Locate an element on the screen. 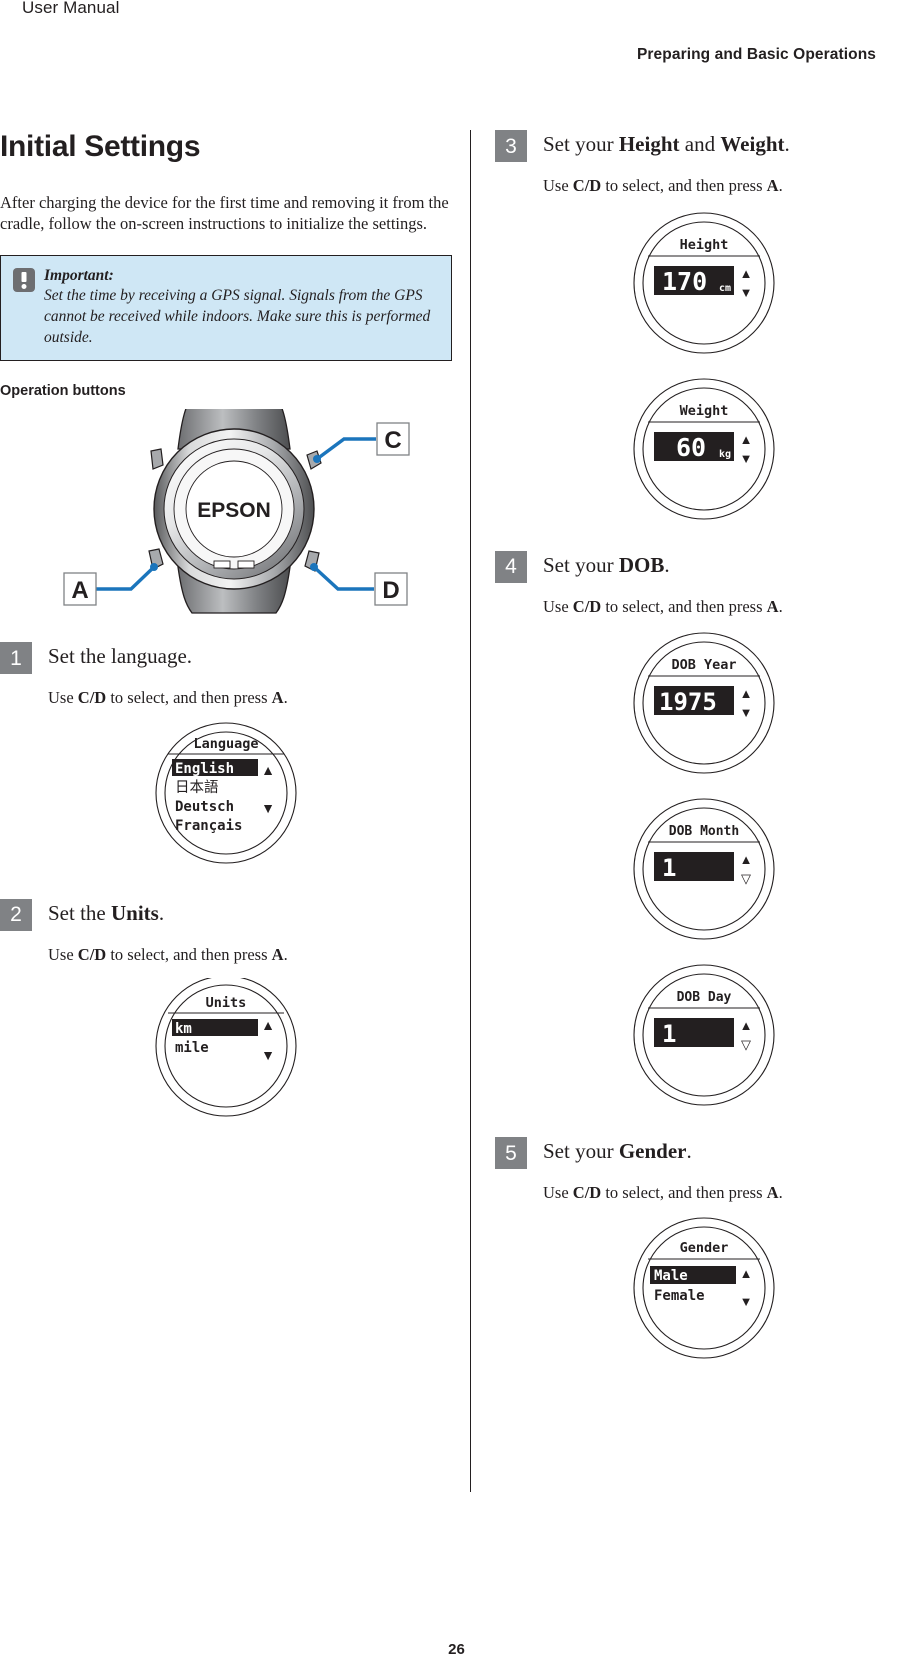 This screenshot has height=1676, width=913. step-2-title-suffix: . is located at coordinates (161, 912).